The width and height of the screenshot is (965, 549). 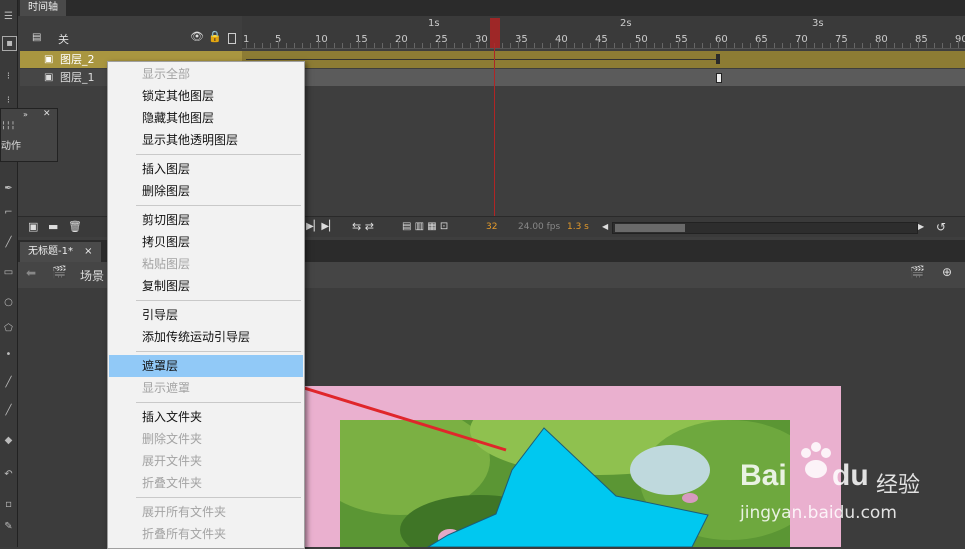 I want to click on back-arrow-icon: ⬅, so click(x=31, y=273).